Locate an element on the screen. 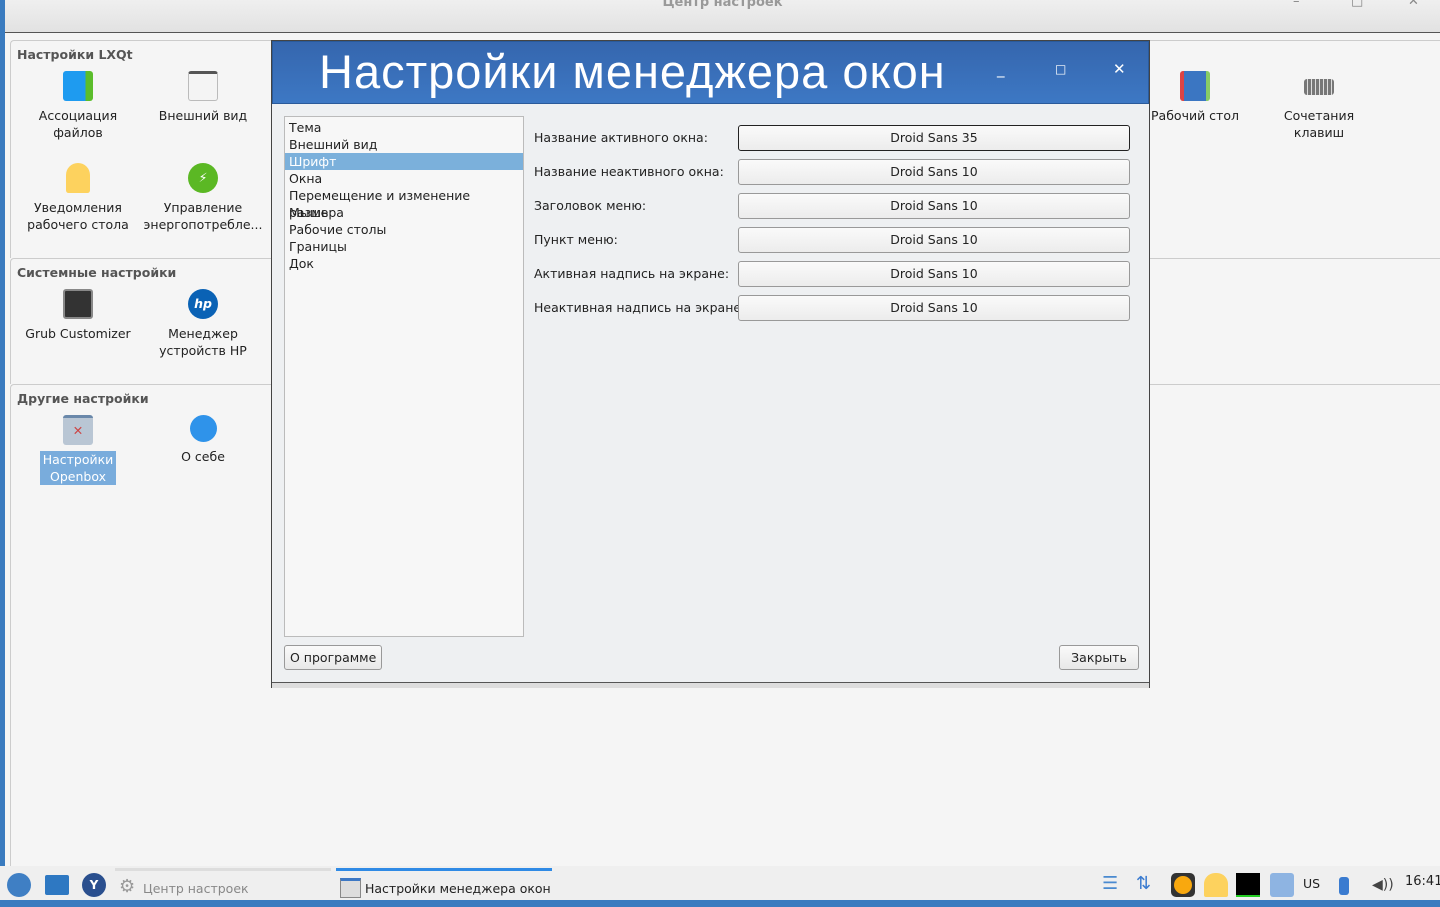  appearance-icon is located at coordinates (203, 86).